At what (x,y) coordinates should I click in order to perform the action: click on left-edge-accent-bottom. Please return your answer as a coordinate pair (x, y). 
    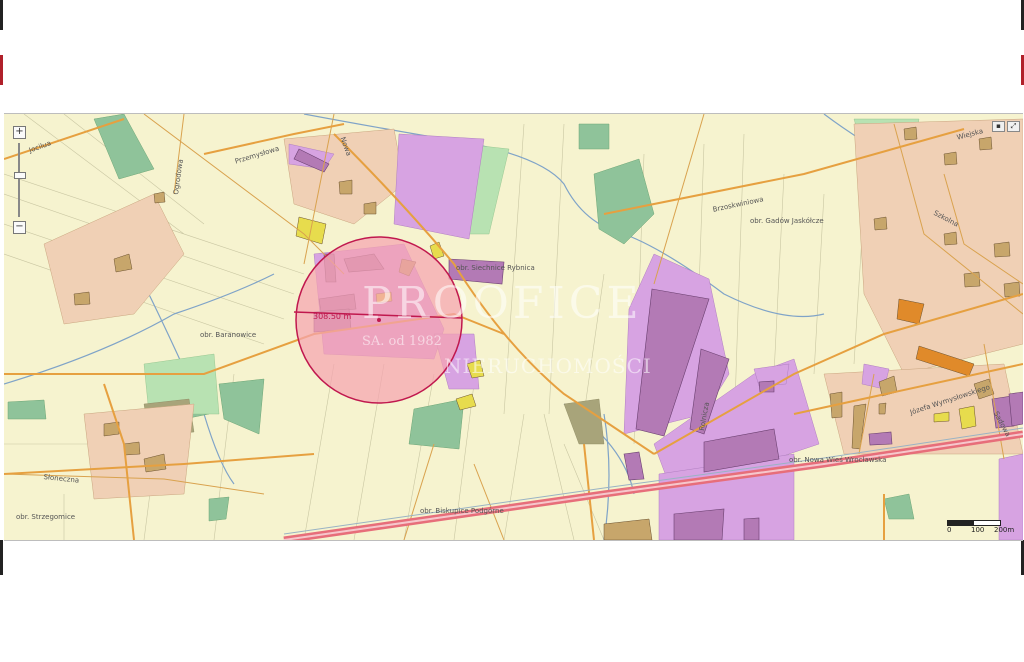
    Looking at the image, I should click on (1, 557).